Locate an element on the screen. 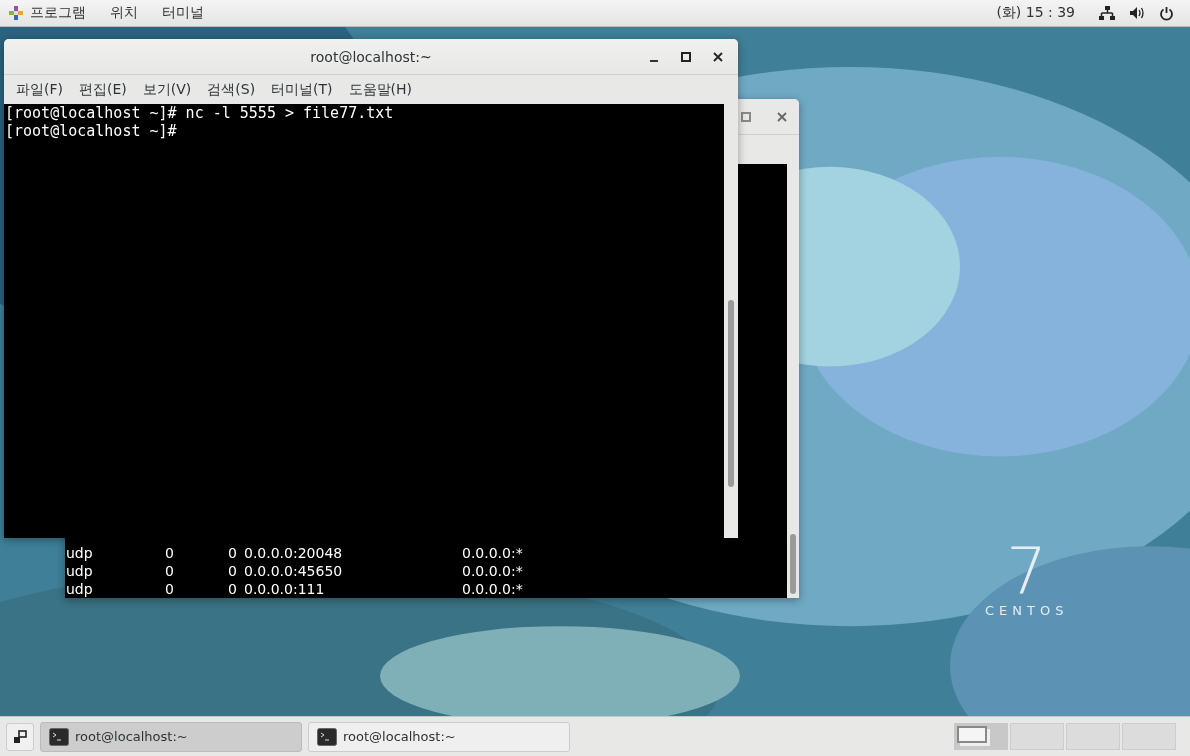 Image resolution: width=1190 pixels, height=756 pixels. clock: (화) 15 : 39 is located at coordinates (1035, 13).